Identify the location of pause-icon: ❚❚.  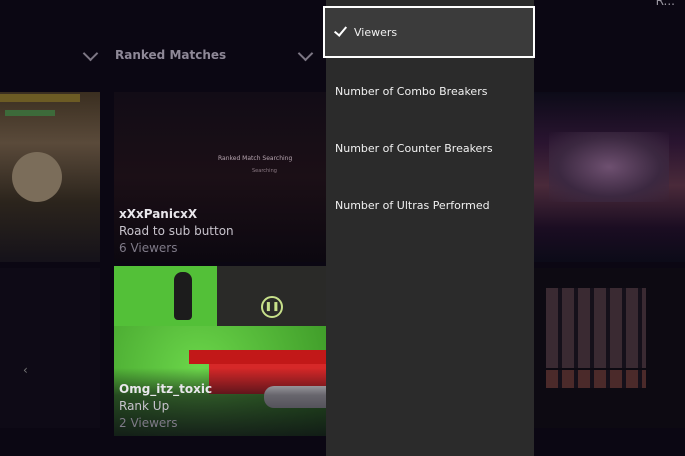
(272, 307).